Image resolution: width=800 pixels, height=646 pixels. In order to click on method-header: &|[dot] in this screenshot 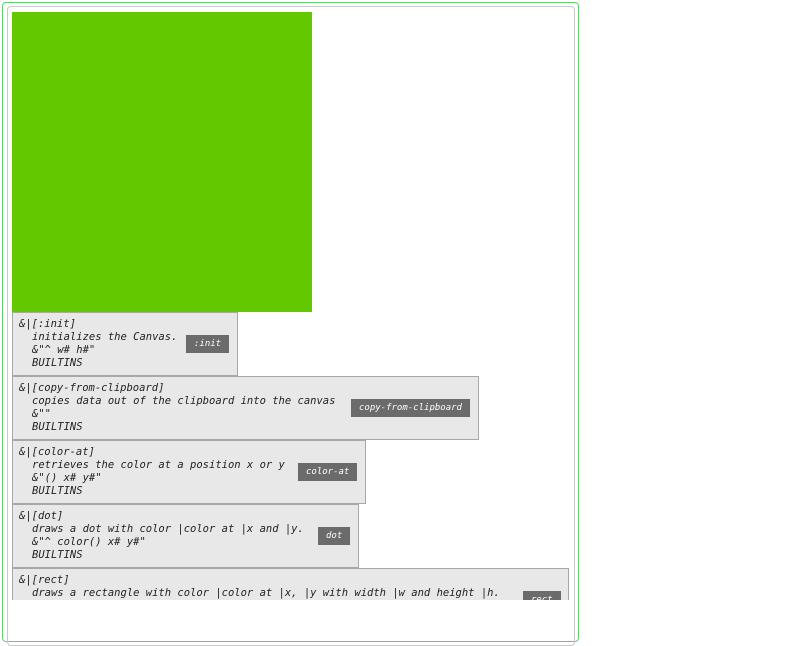, I will do `click(41, 516)`.